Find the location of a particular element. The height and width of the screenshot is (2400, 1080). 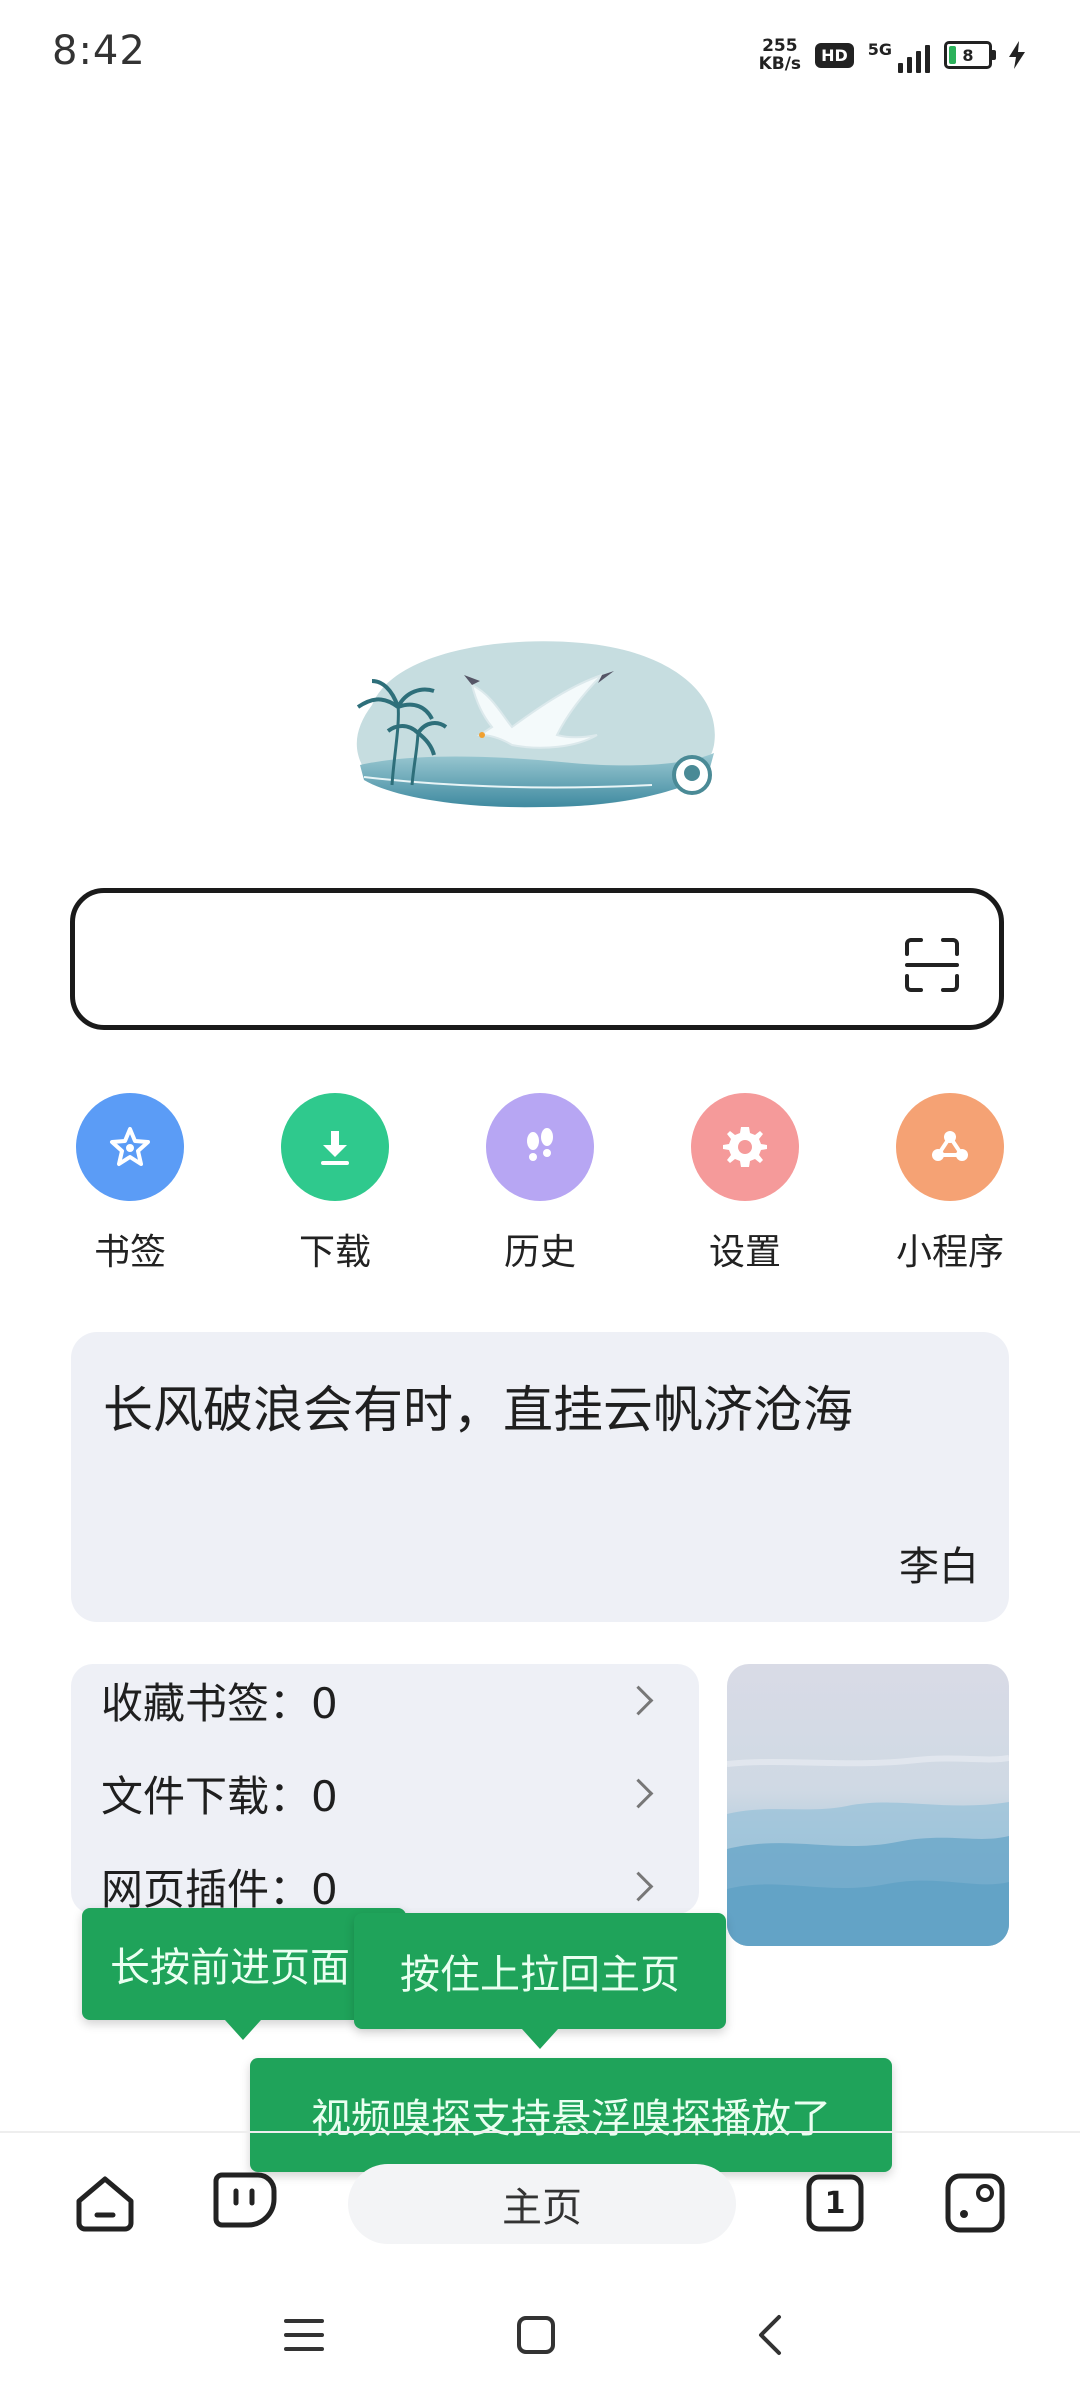

scan-icon is located at coordinates (932, 965).